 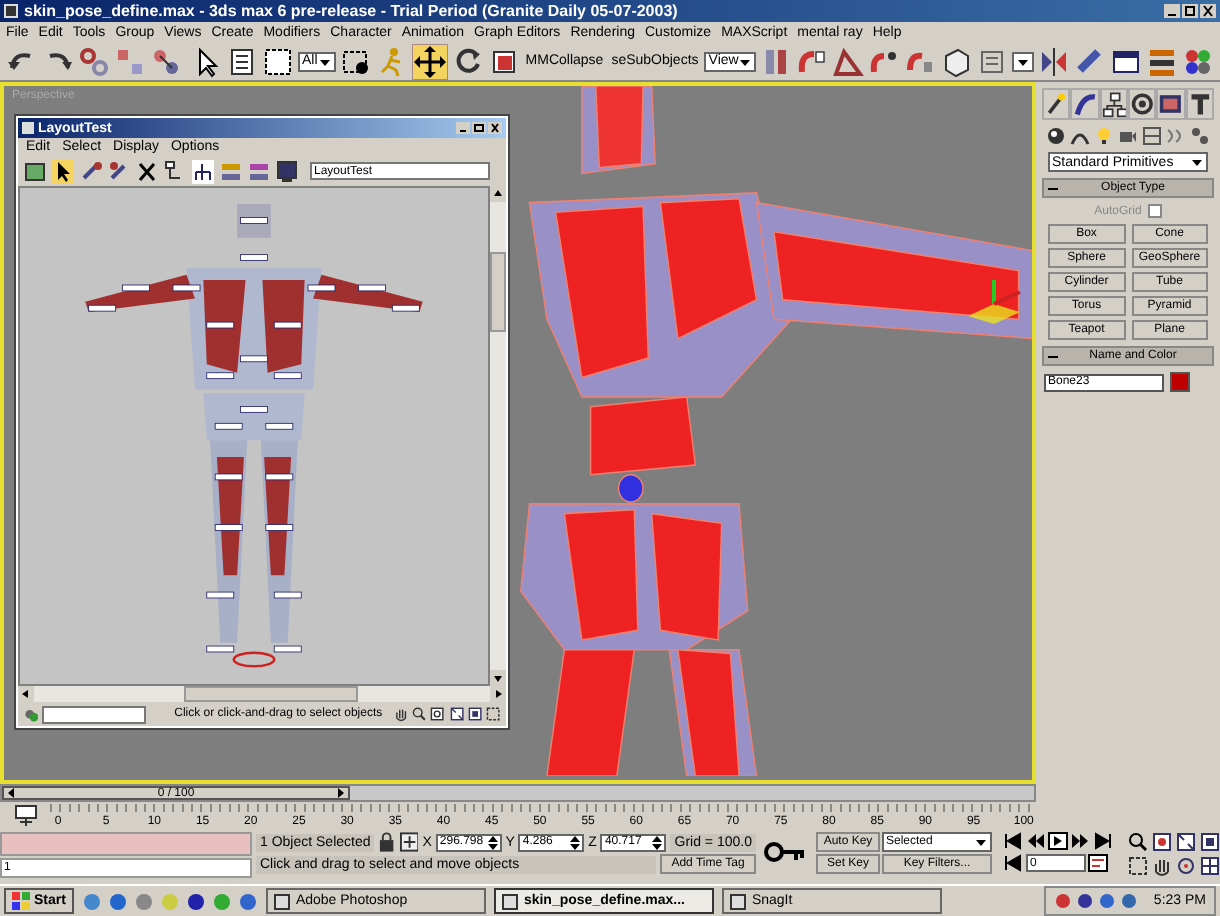 I want to click on lights-icon, so click(x=1104, y=136).